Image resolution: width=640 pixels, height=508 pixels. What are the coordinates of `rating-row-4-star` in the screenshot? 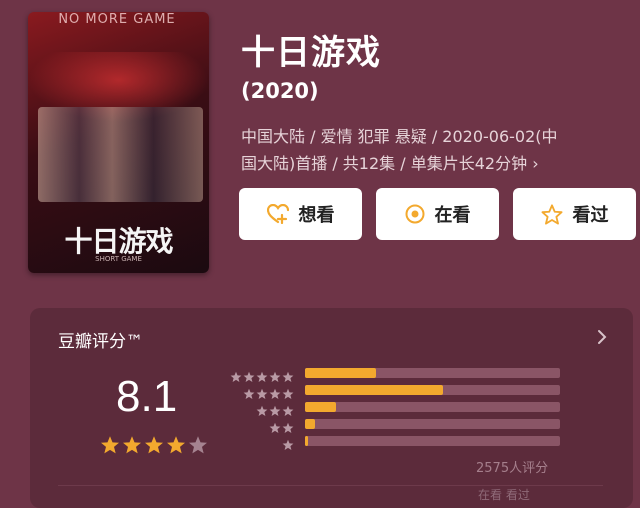 It's located at (415, 392).